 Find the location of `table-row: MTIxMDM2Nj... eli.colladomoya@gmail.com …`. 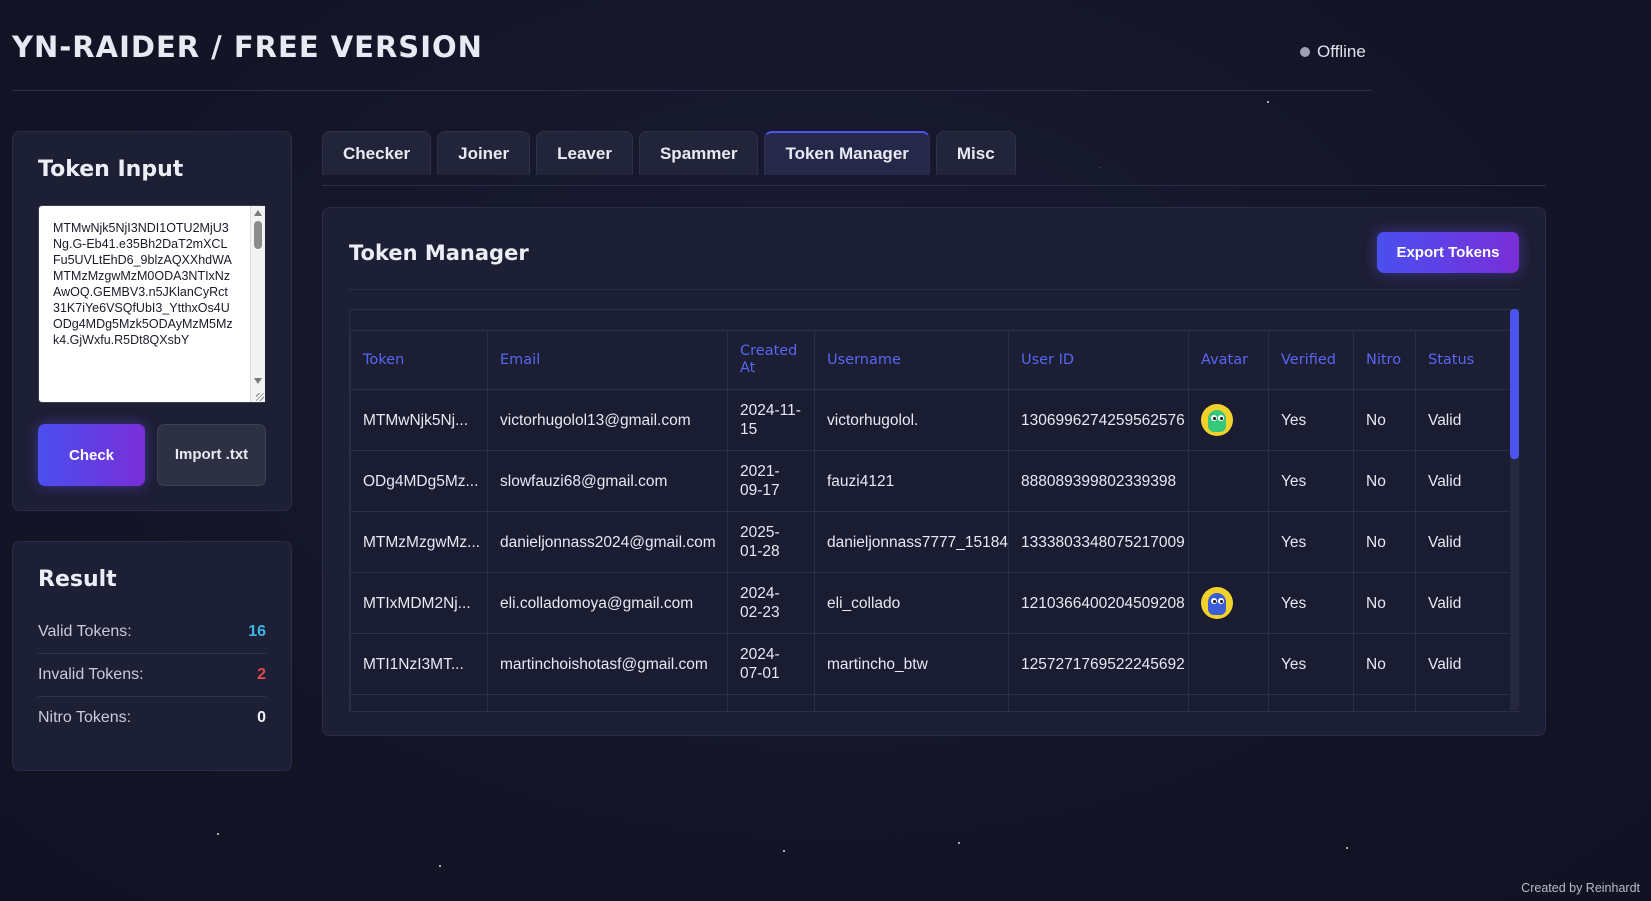

table-row: MTIxMDM2Nj... eli.colladomoya@gmail.com … is located at coordinates (930, 603).